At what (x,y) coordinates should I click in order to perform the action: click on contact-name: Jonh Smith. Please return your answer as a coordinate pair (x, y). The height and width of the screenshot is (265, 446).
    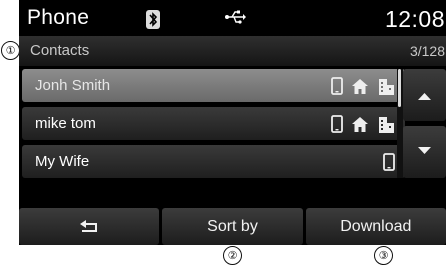
    Looking at the image, I should click on (73, 85).